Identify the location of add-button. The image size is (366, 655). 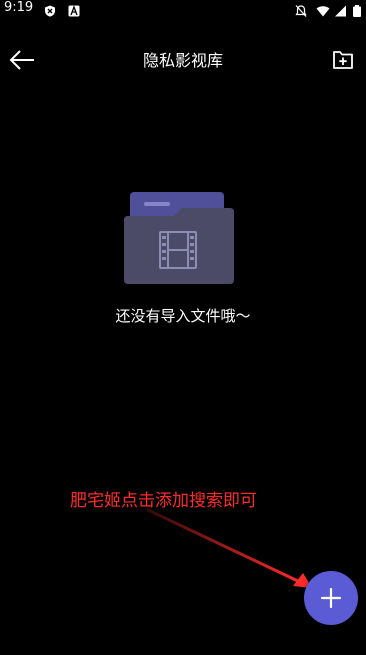
(331, 598).